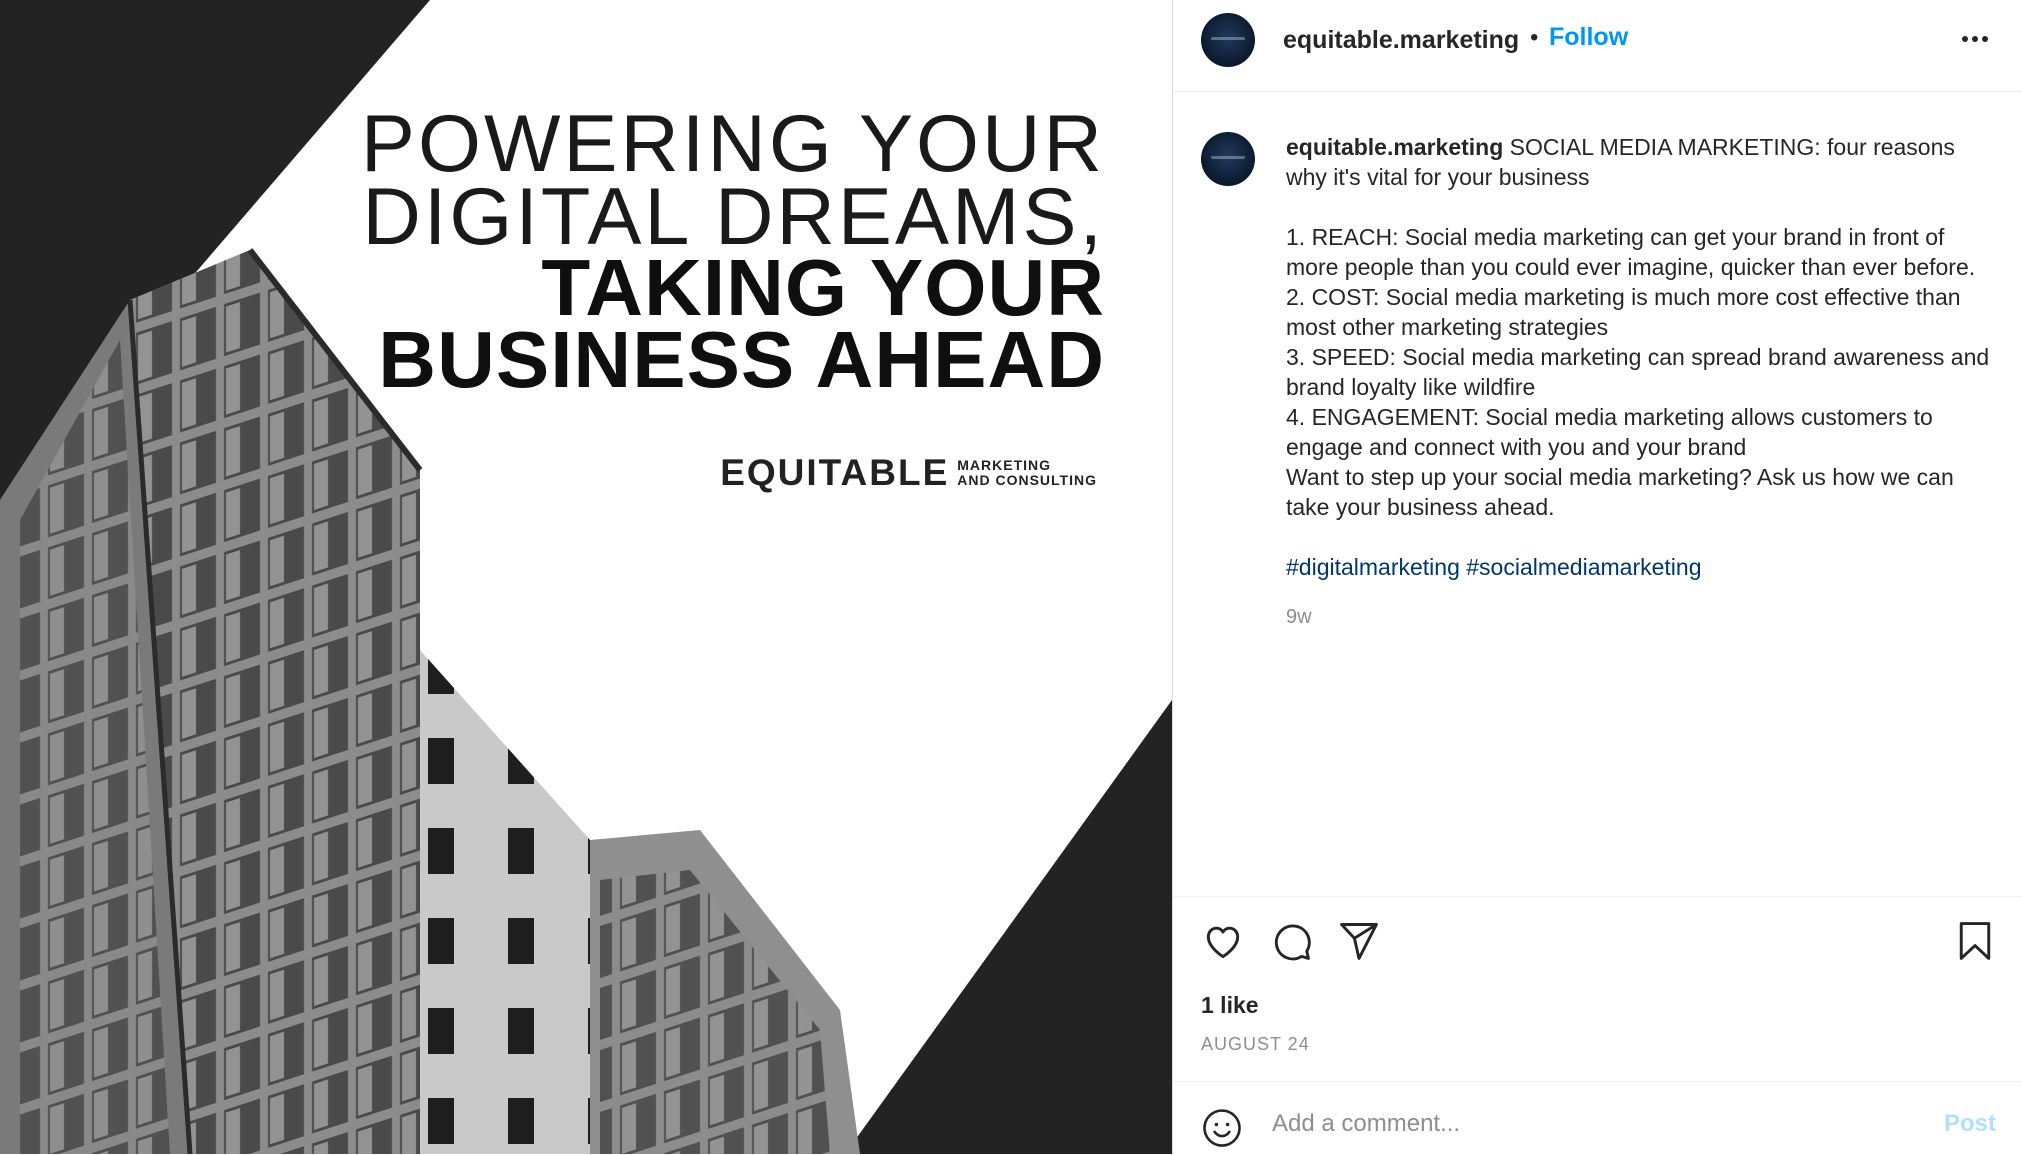  I want to click on headline-thin-line: POWERING YOUR, so click(732, 144).